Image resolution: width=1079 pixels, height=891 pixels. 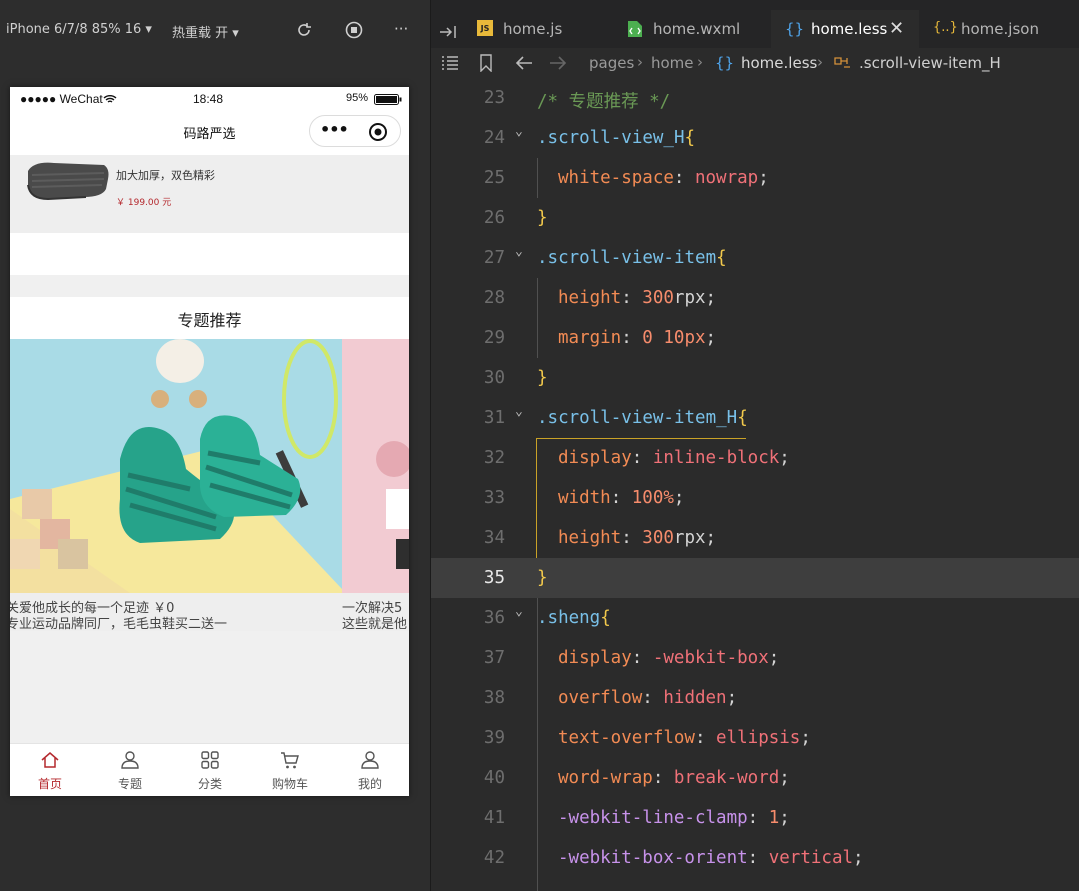 What do you see at coordinates (755, 298) in the screenshot?
I see `code-line: 28 height: 300rpx;` at bounding box center [755, 298].